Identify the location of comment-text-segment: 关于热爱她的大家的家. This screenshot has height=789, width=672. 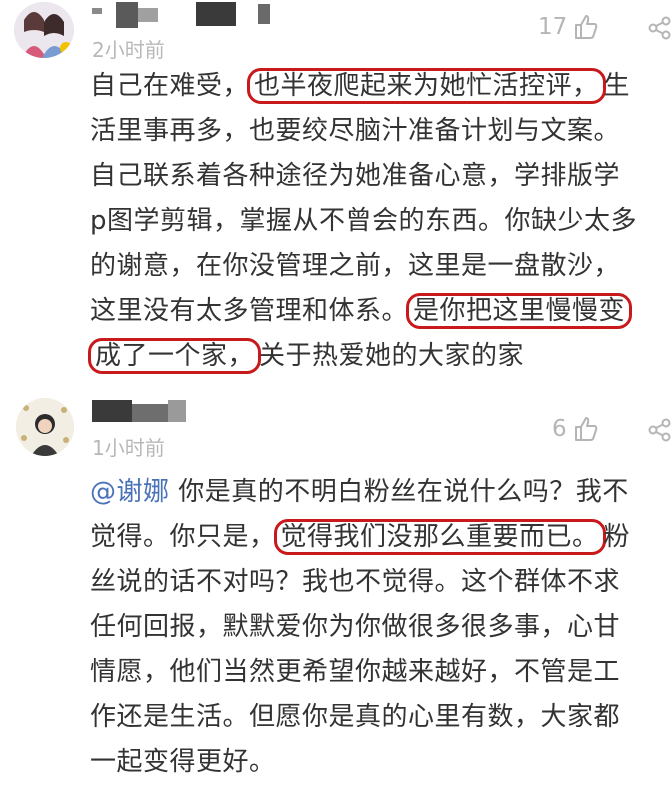
(392, 356).